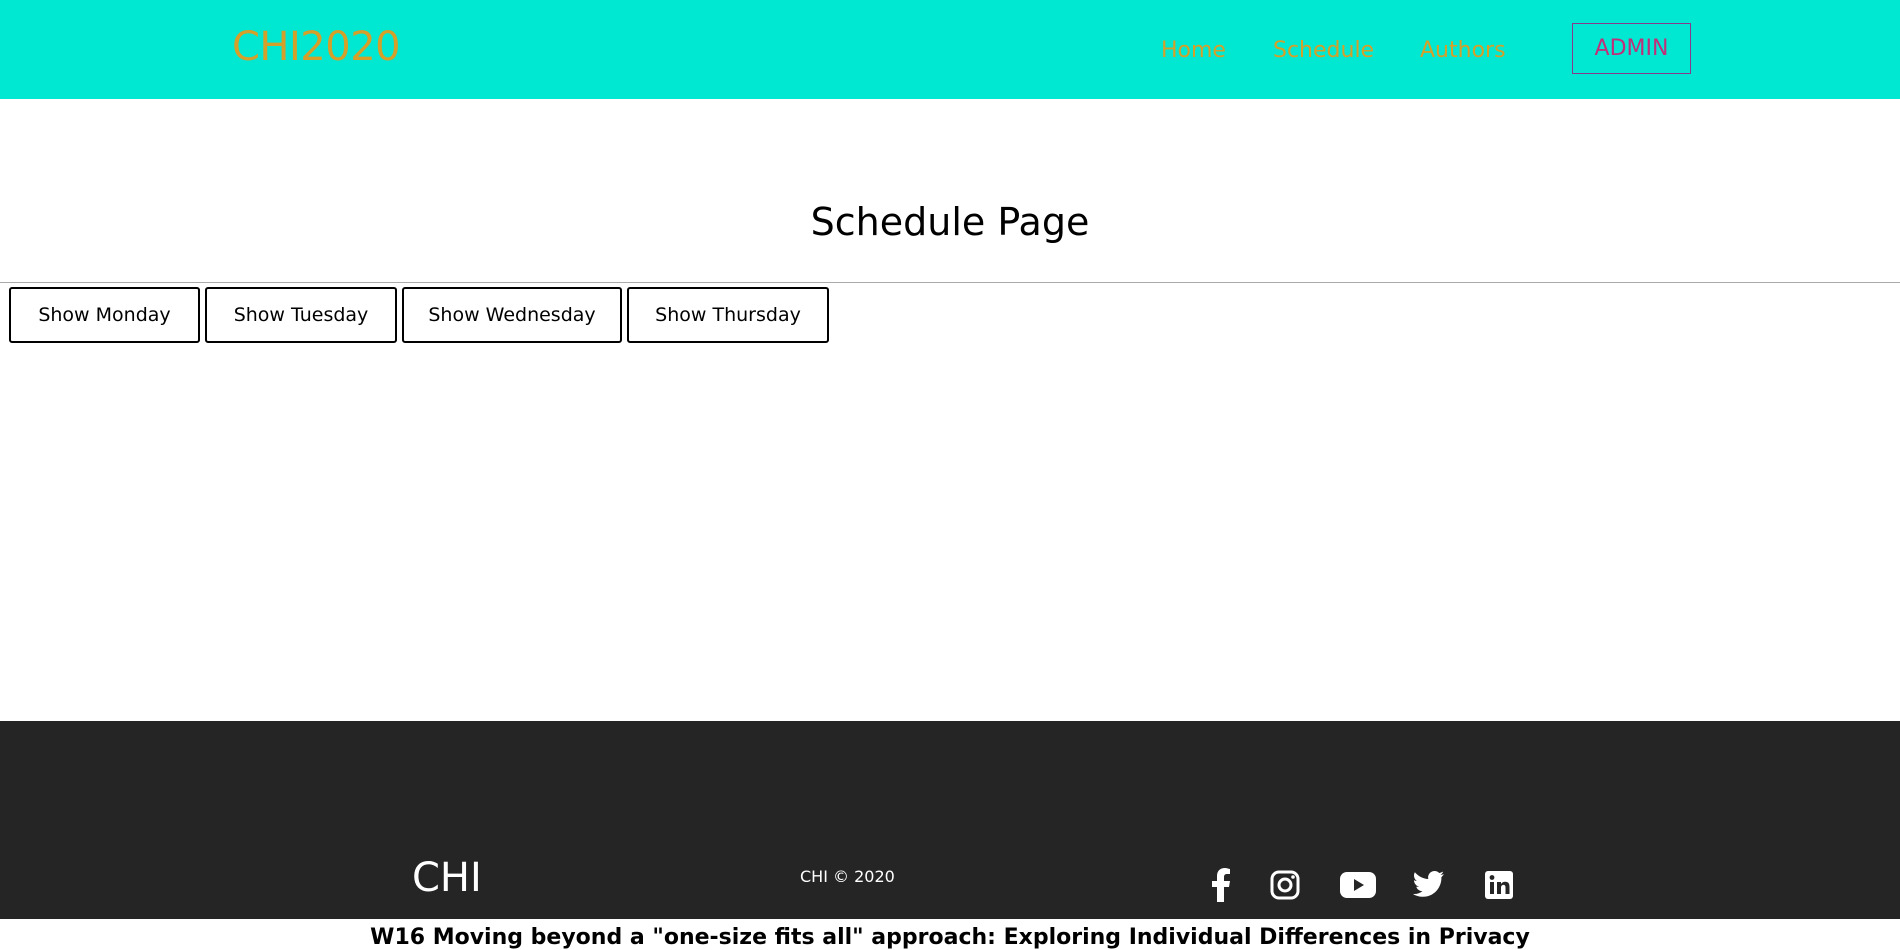 This screenshot has width=1900, height=950. Describe the element at coordinates (1285, 885) in the screenshot. I see `instagram-icon` at that location.